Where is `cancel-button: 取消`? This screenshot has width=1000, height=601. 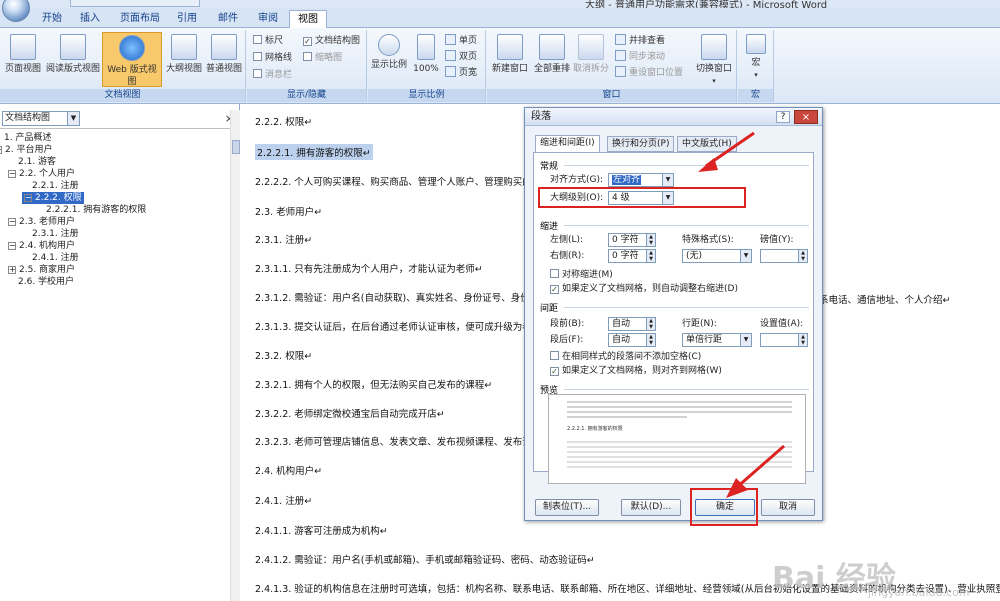
cancel-button: 取消 is located at coordinates (788, 507).